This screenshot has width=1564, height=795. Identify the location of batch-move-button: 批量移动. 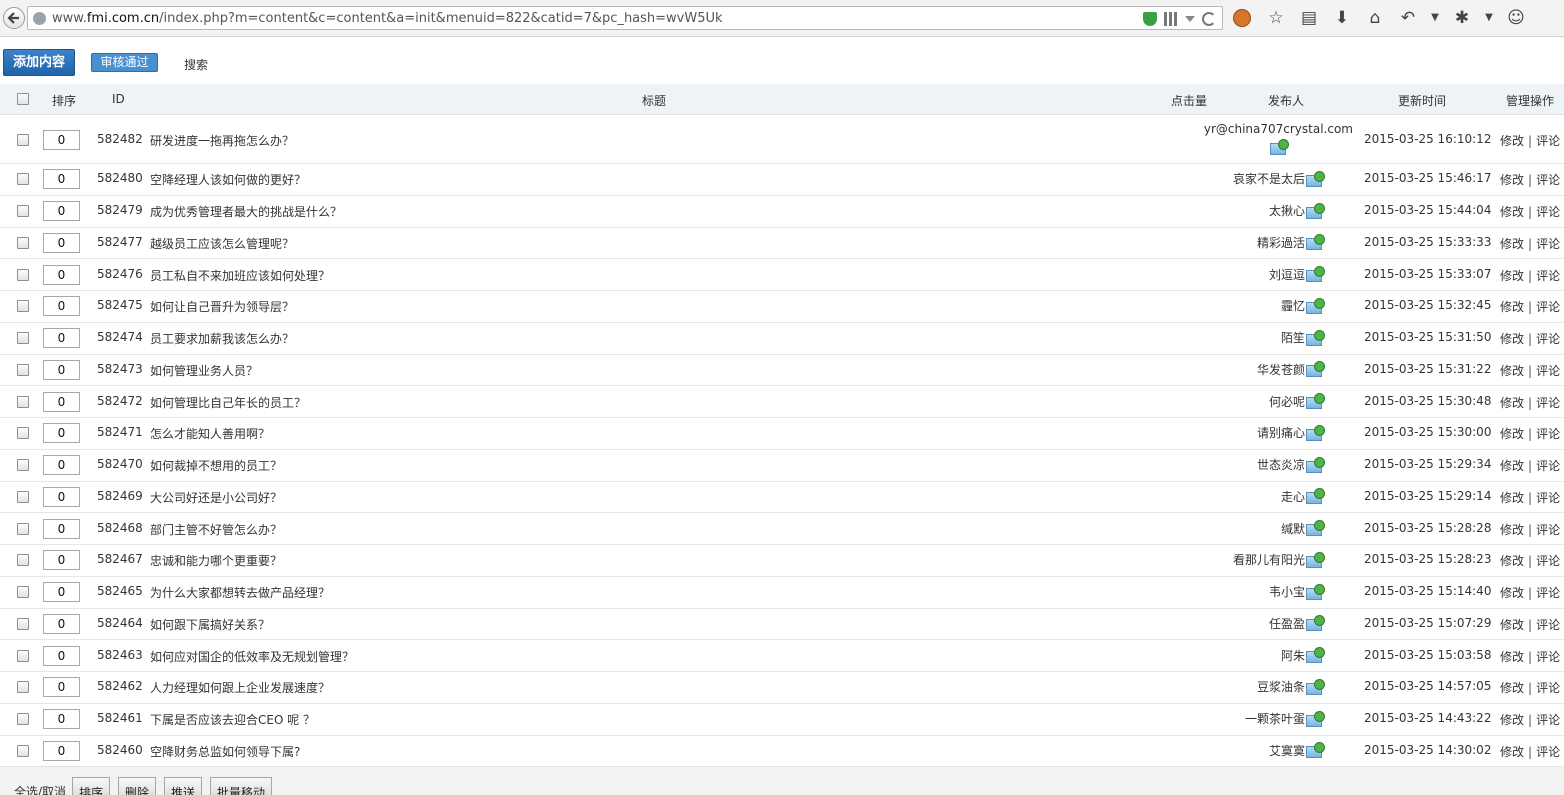
(241, 786).